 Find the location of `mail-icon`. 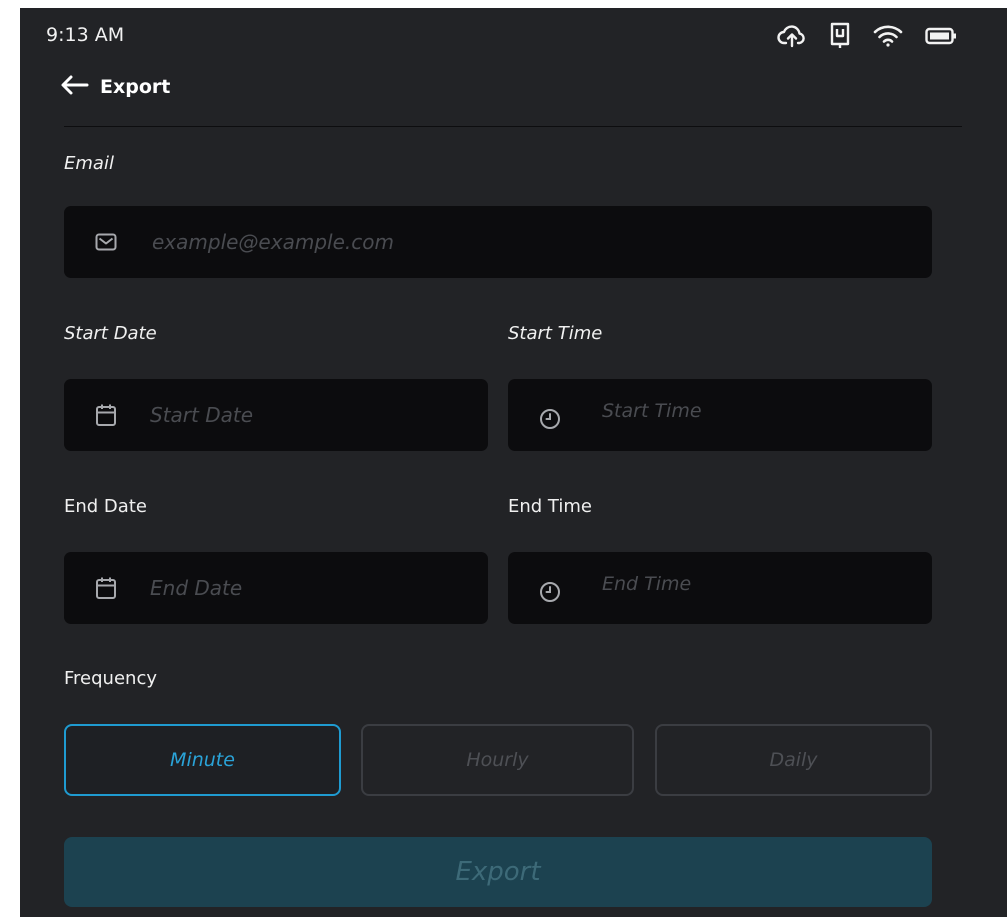

mail-icon is located at coordinates (106, 242).